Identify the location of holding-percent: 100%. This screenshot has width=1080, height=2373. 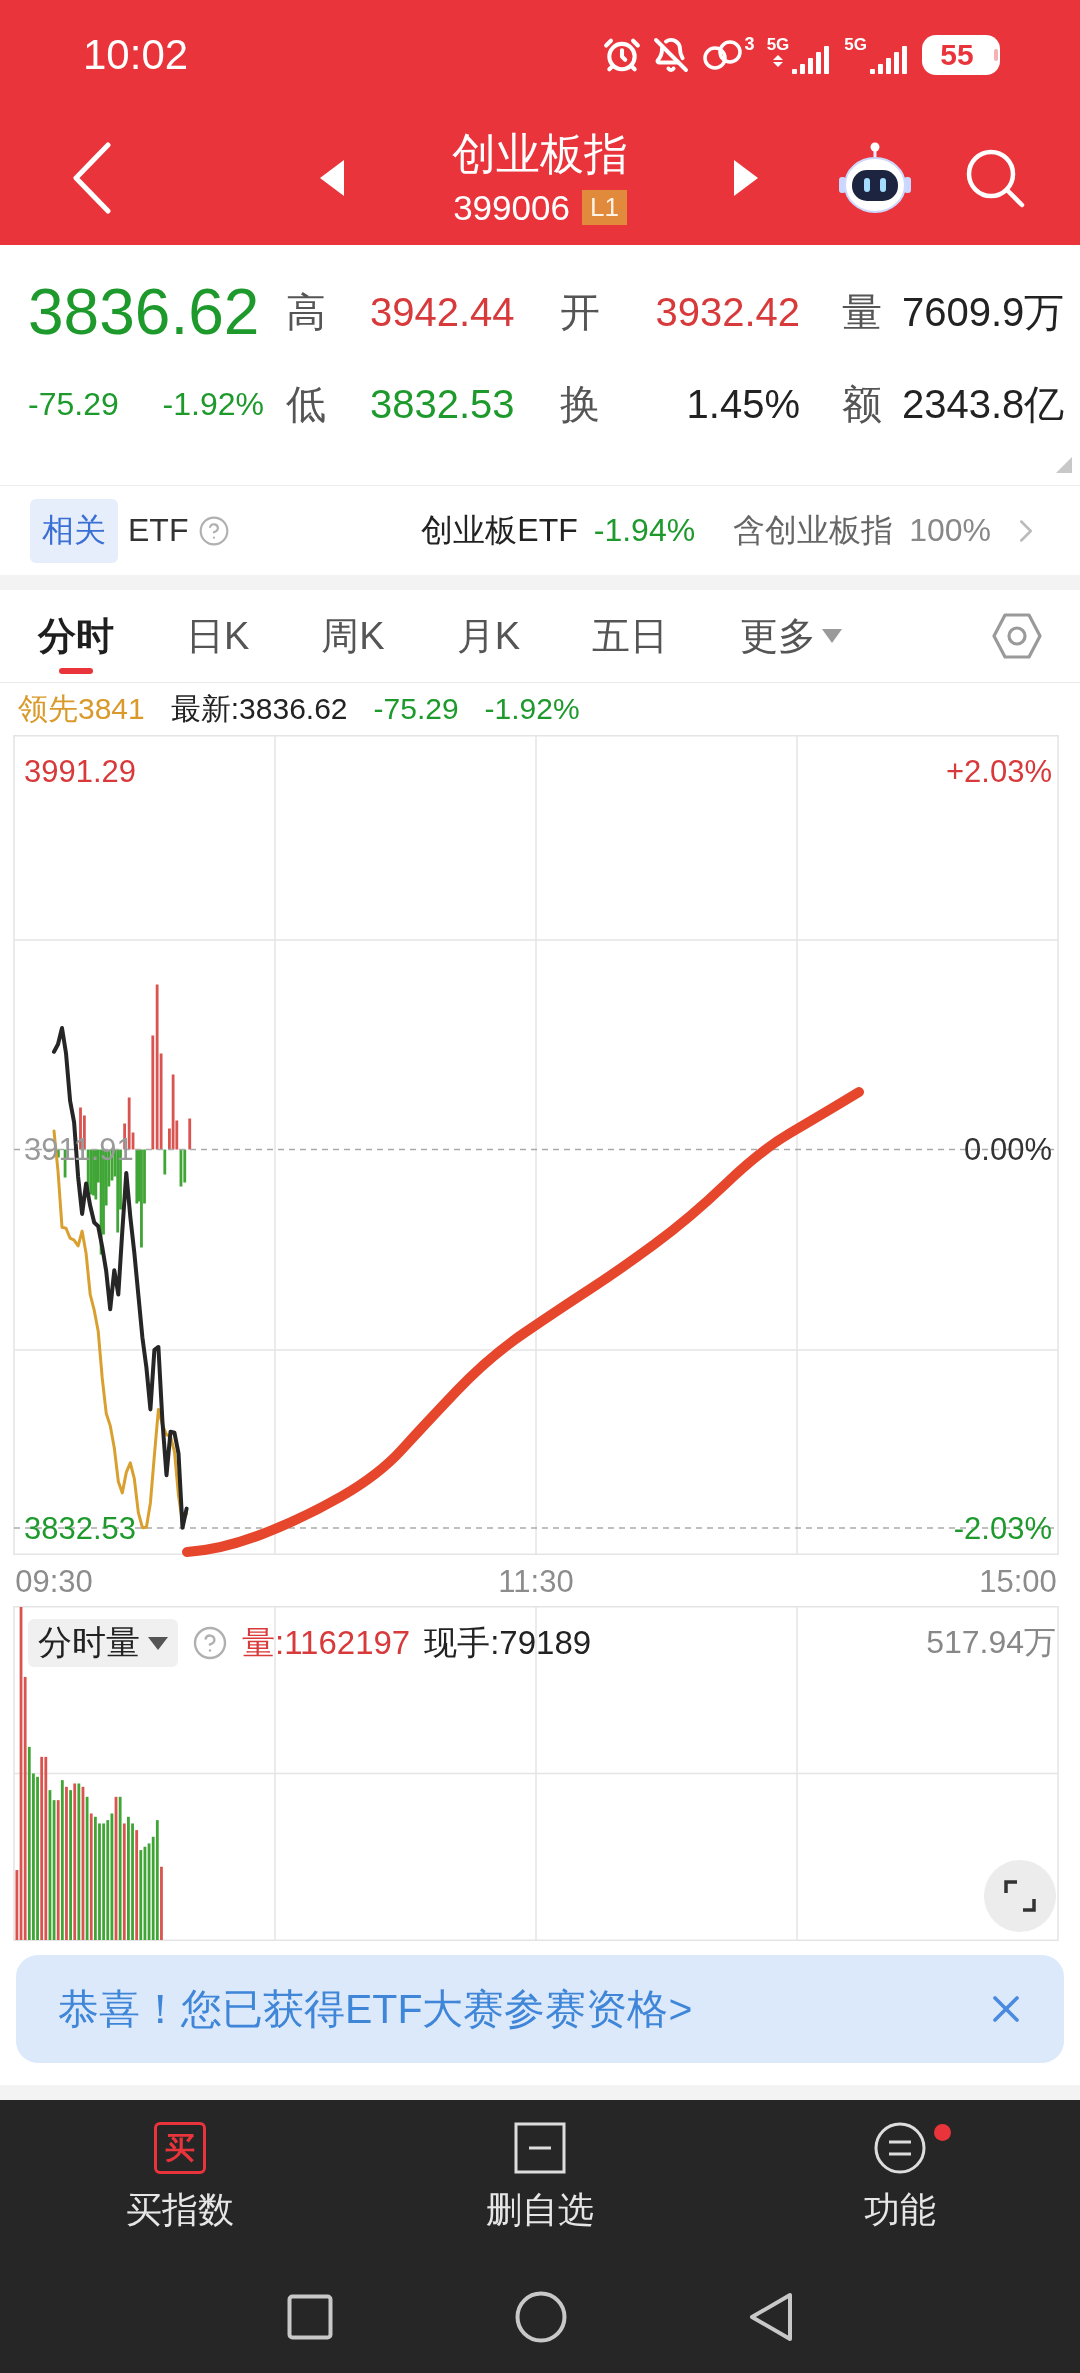
(950, 530).